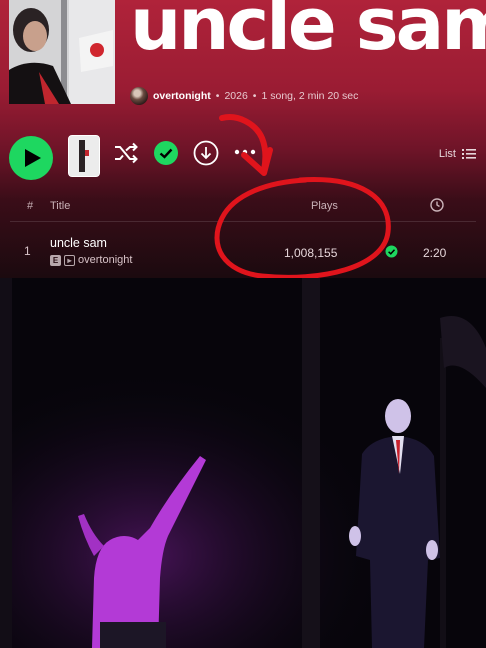 This screenshot has width=486, height=648. I want to click on track-subline: E ▸ overtonight, so click(91, 260).